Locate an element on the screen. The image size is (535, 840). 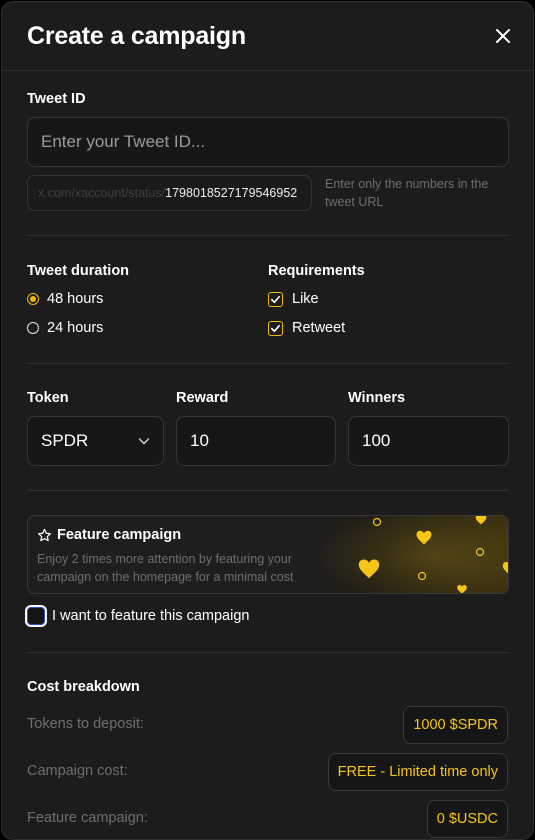
winners-label: Winners is located at coordinates (377, 398).